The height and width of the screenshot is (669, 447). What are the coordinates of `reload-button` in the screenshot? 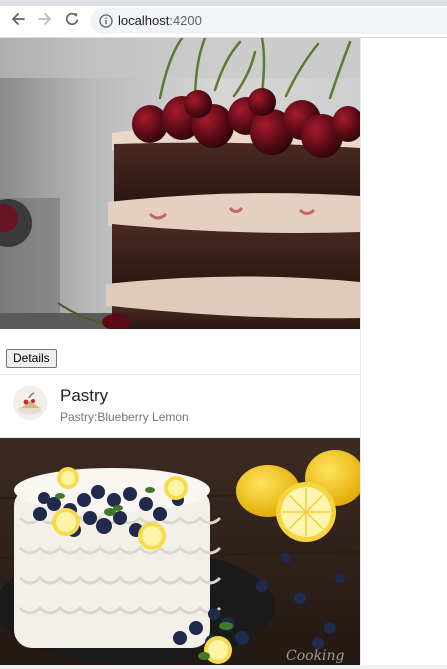 It's located at (72, 19).